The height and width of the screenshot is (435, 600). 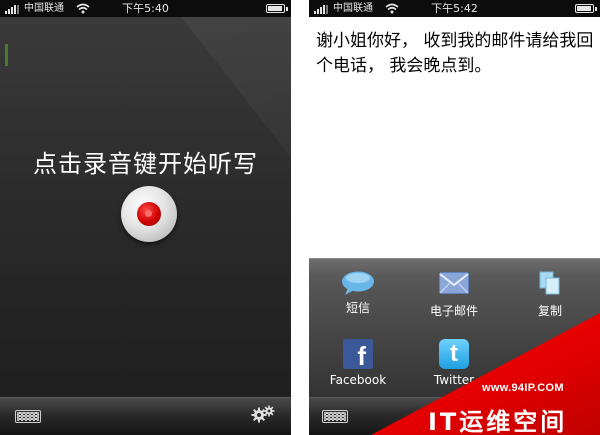 I want to click on bottom-toolbar, so click(x=145, y=416).